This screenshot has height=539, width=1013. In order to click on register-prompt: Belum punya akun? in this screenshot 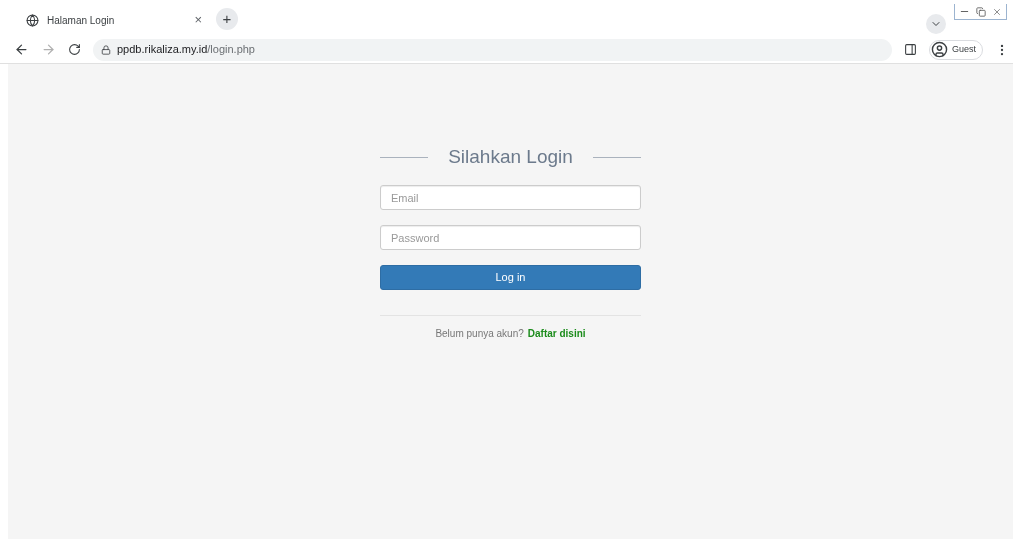, I will do `click(479, 334)`.